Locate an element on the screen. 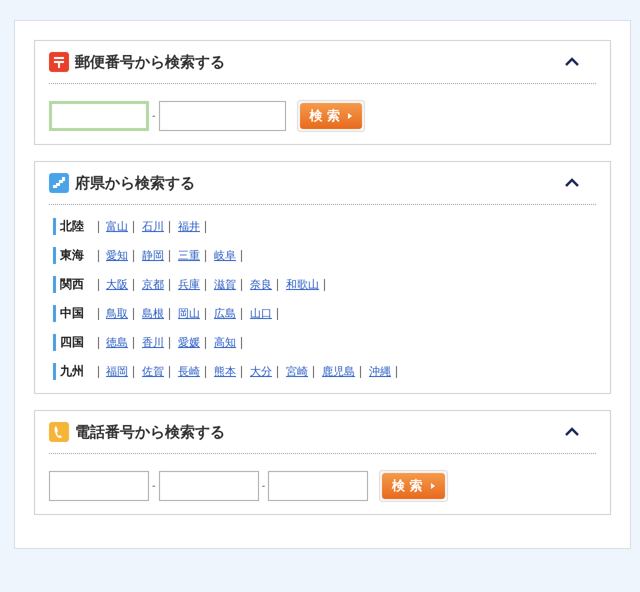 The width and height of the screenshot is (640, 592). prefecture-link: 静岡 is located at coordinates (154, 256).